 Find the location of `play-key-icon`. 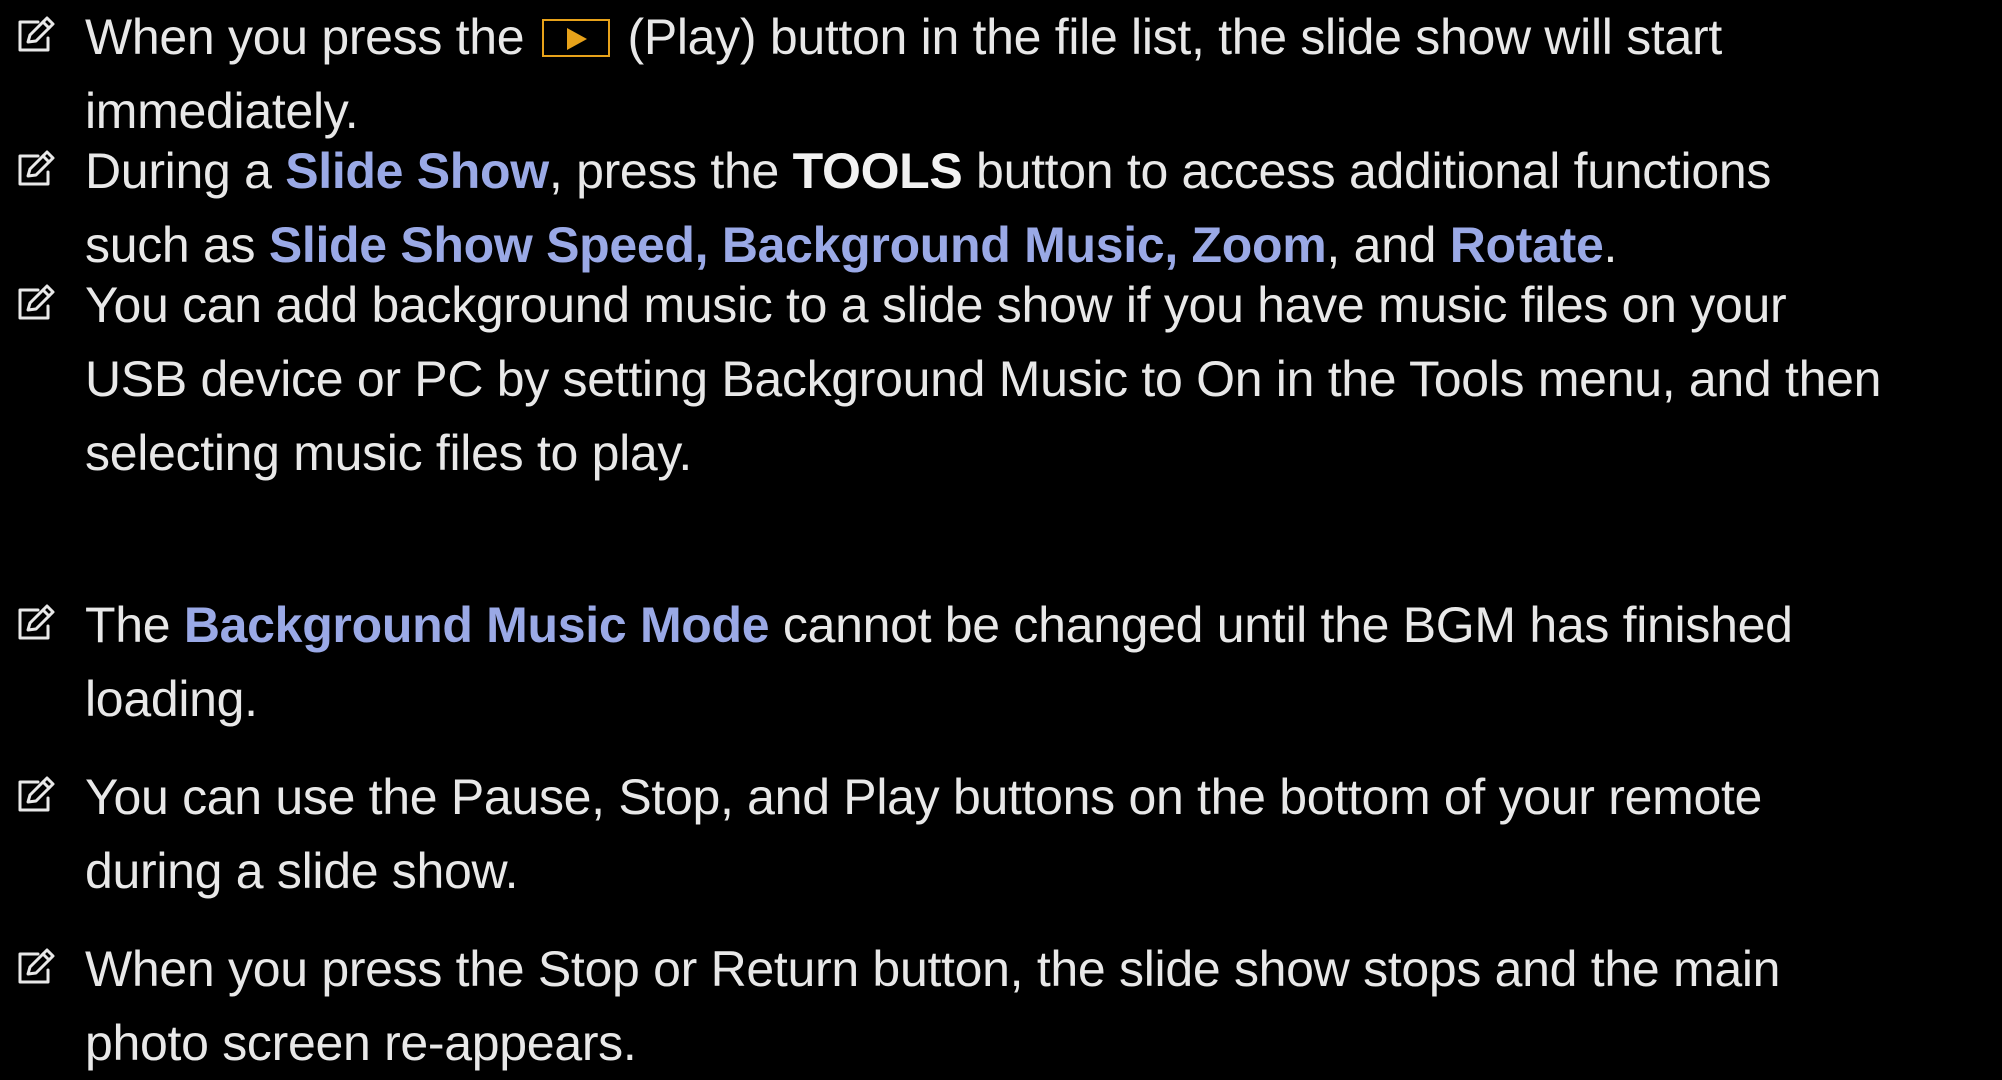

play-key-icon is located at coordinates (575, 38).